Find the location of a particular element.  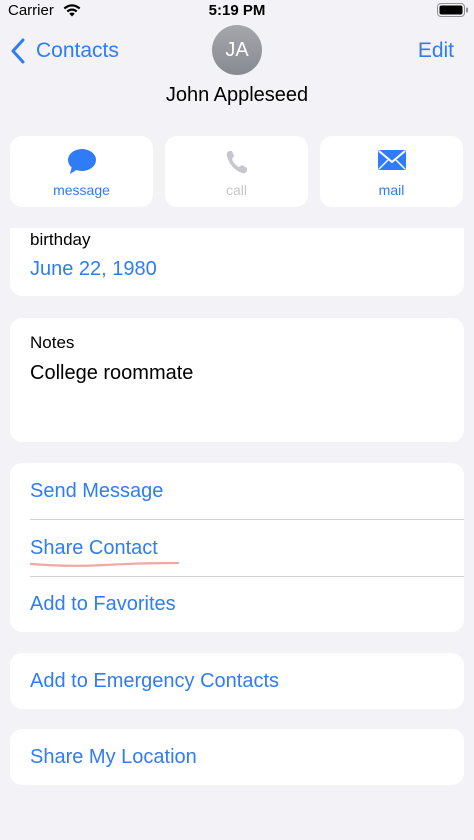

share-contact-row: Share Contact is located at coordinates (237, 548).